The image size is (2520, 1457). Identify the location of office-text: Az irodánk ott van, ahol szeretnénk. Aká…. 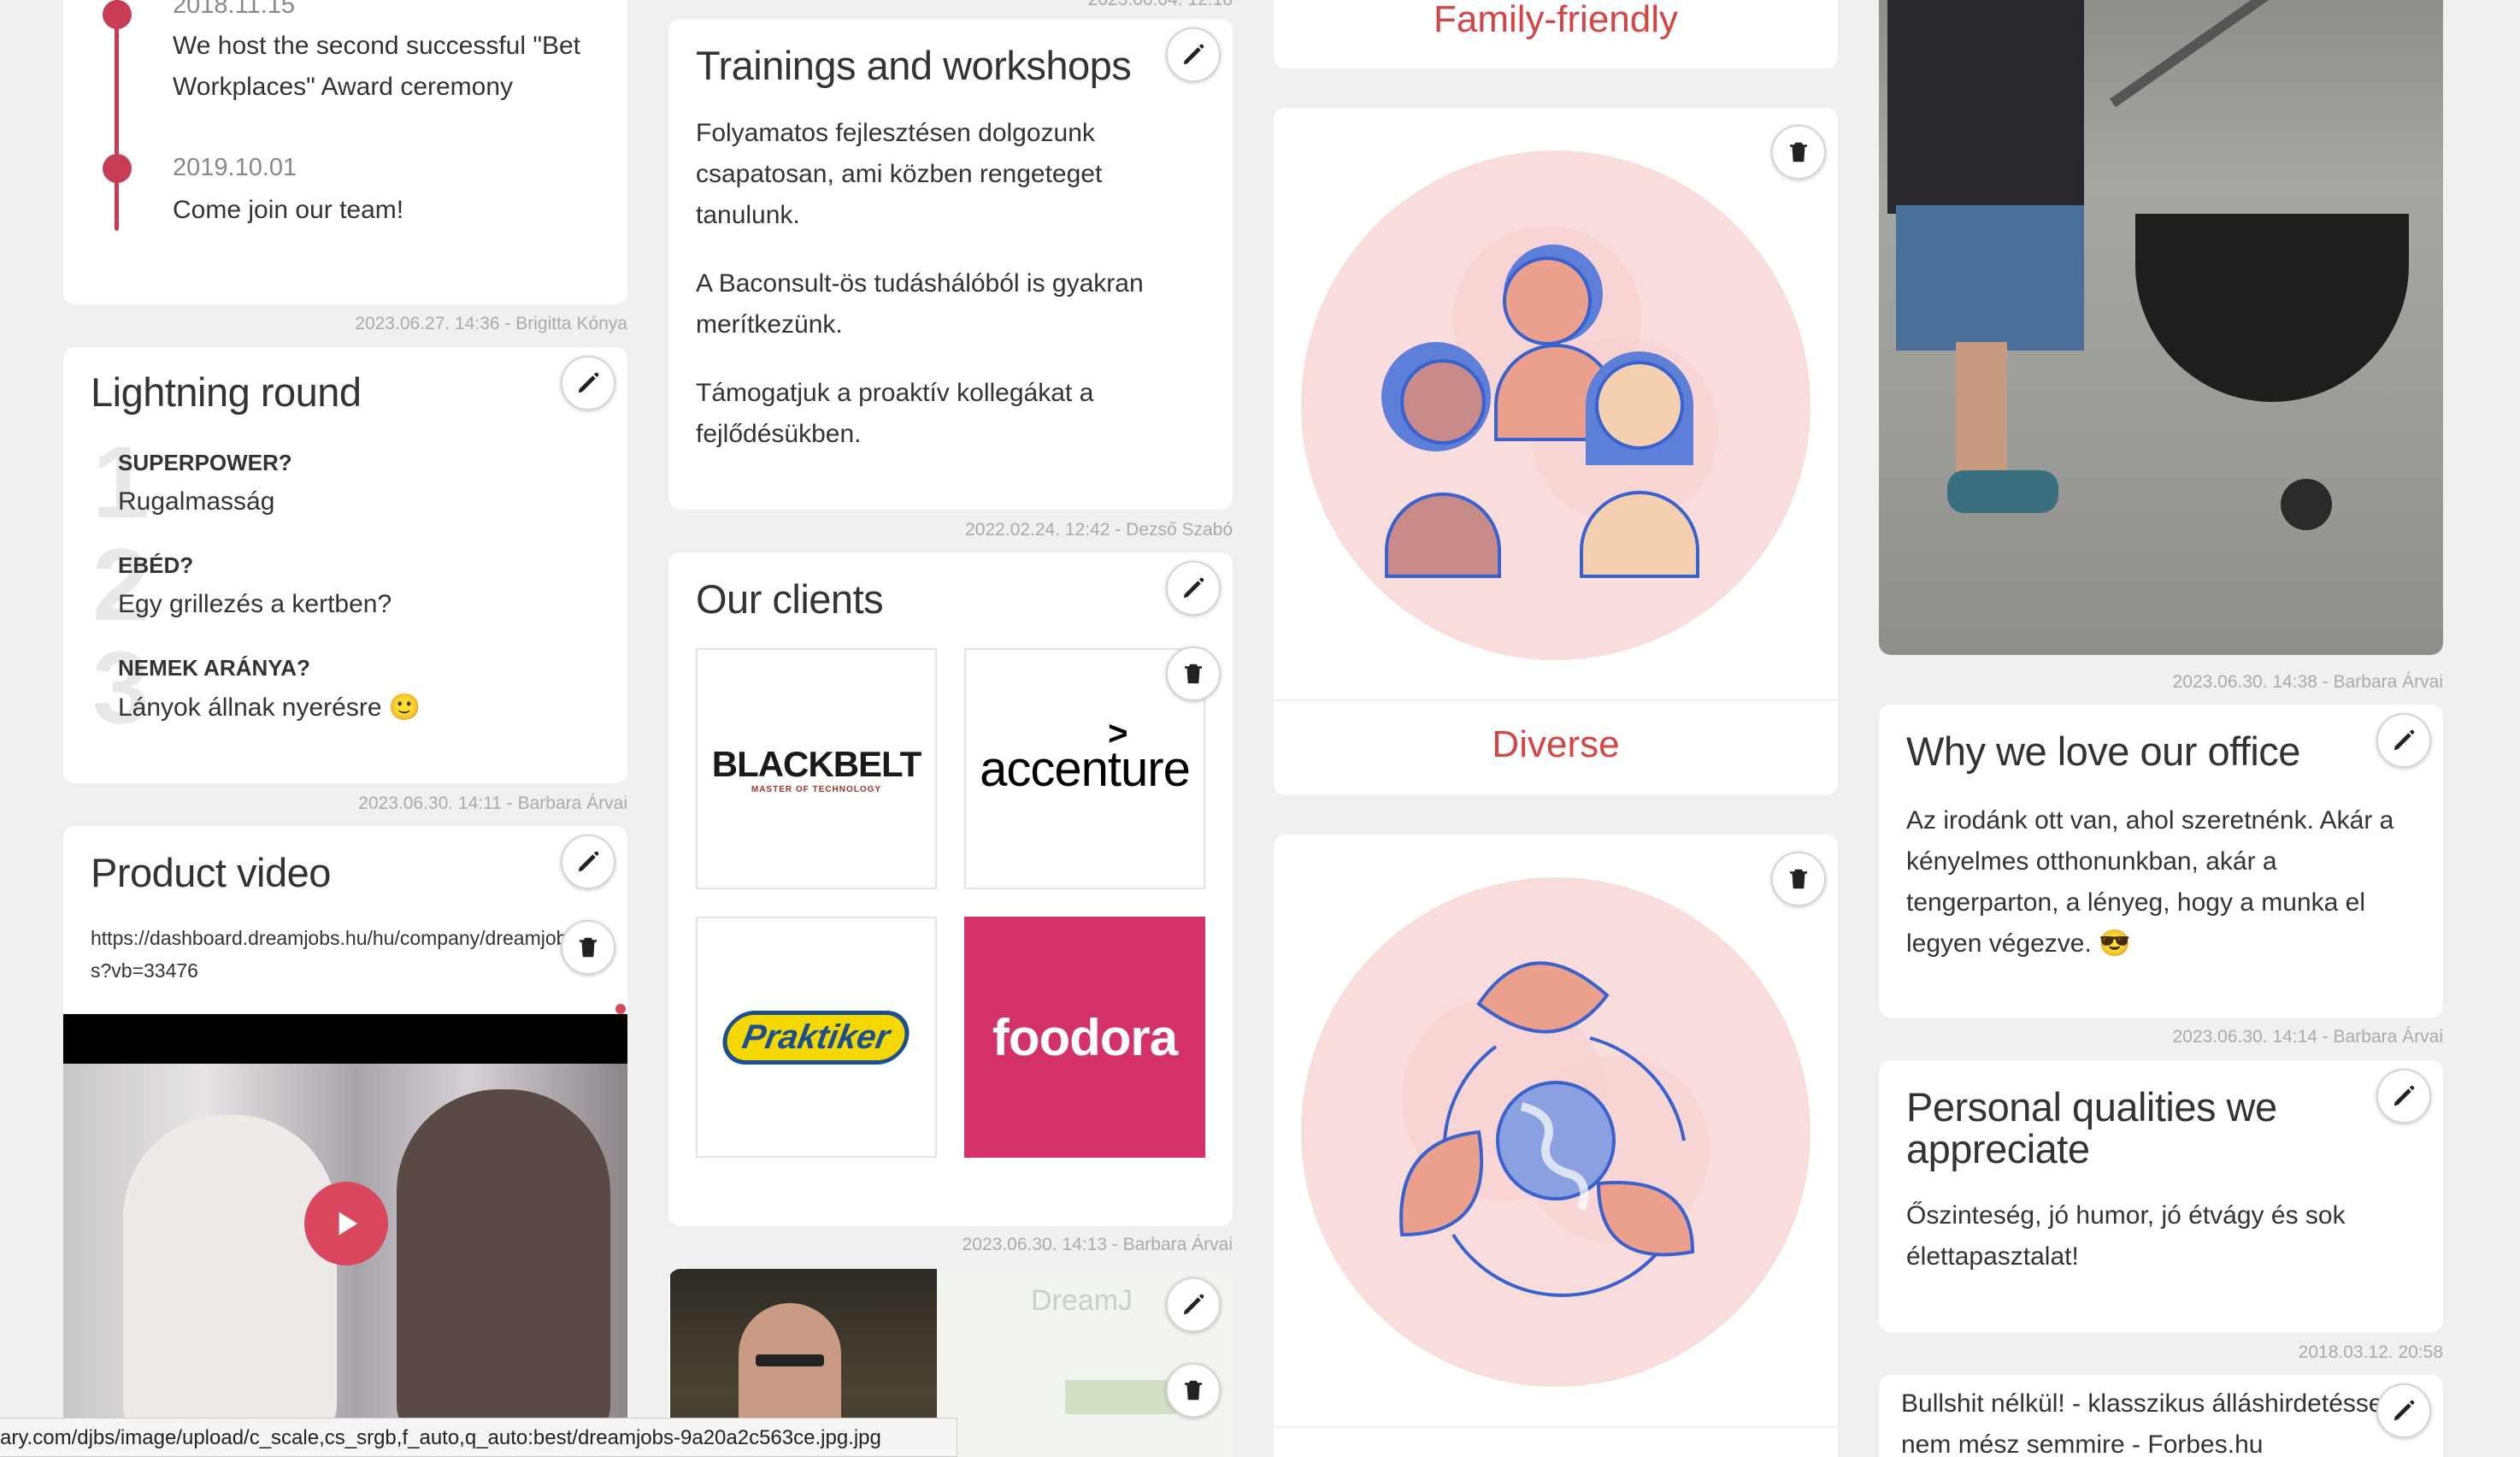
(2150, 882).